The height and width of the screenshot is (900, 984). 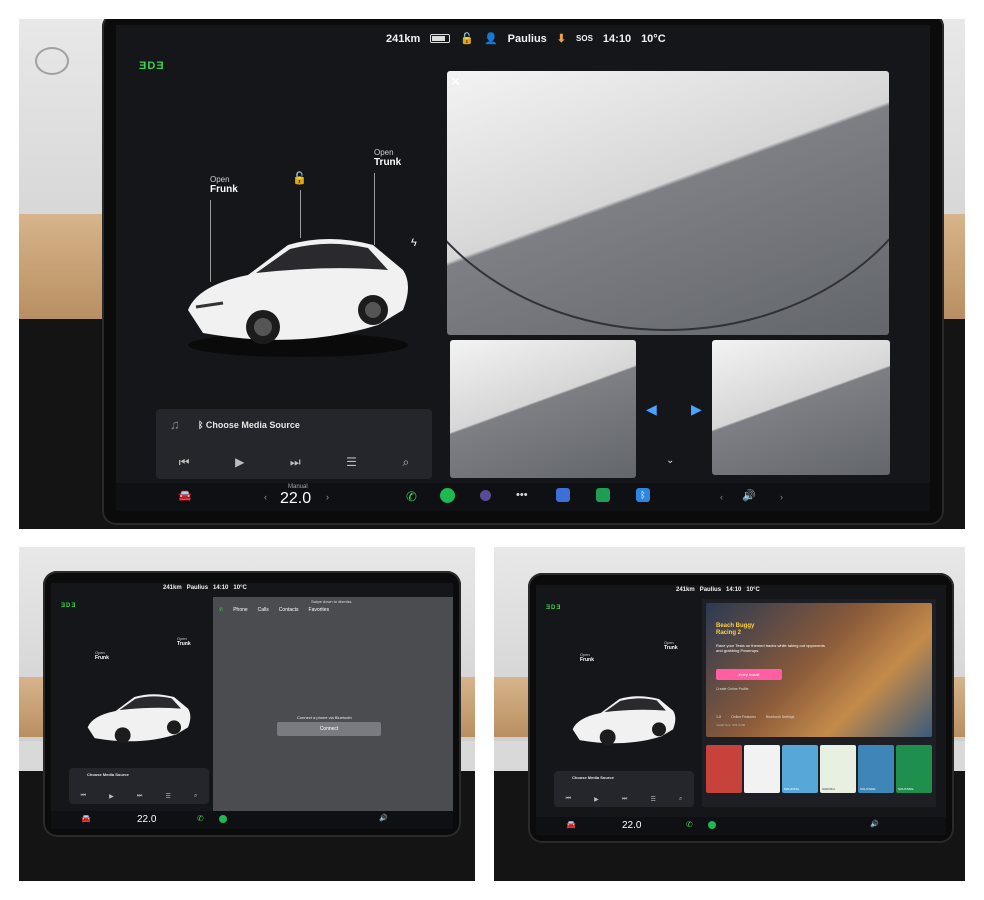 I want to click on download-icon: ⬇, so click(x=561, y=38).